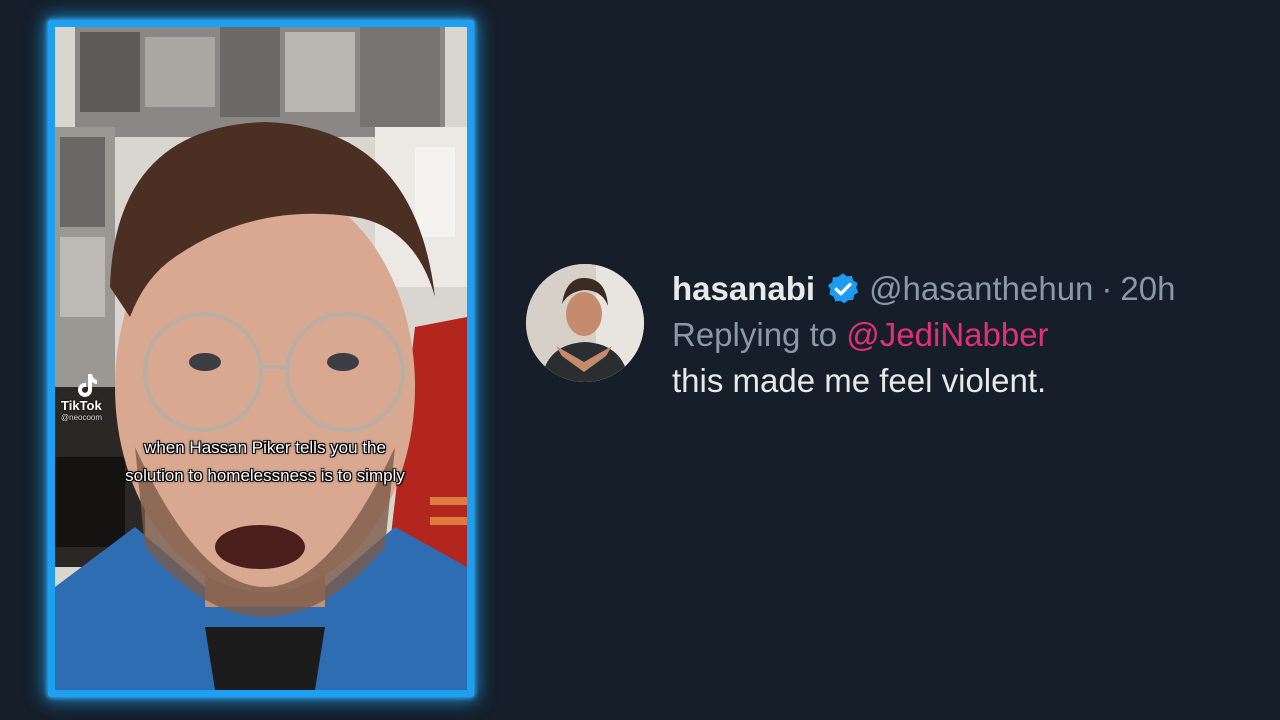 The image size is (1280, 720). I want to click on verified-badge-icon, so click(843, 289).